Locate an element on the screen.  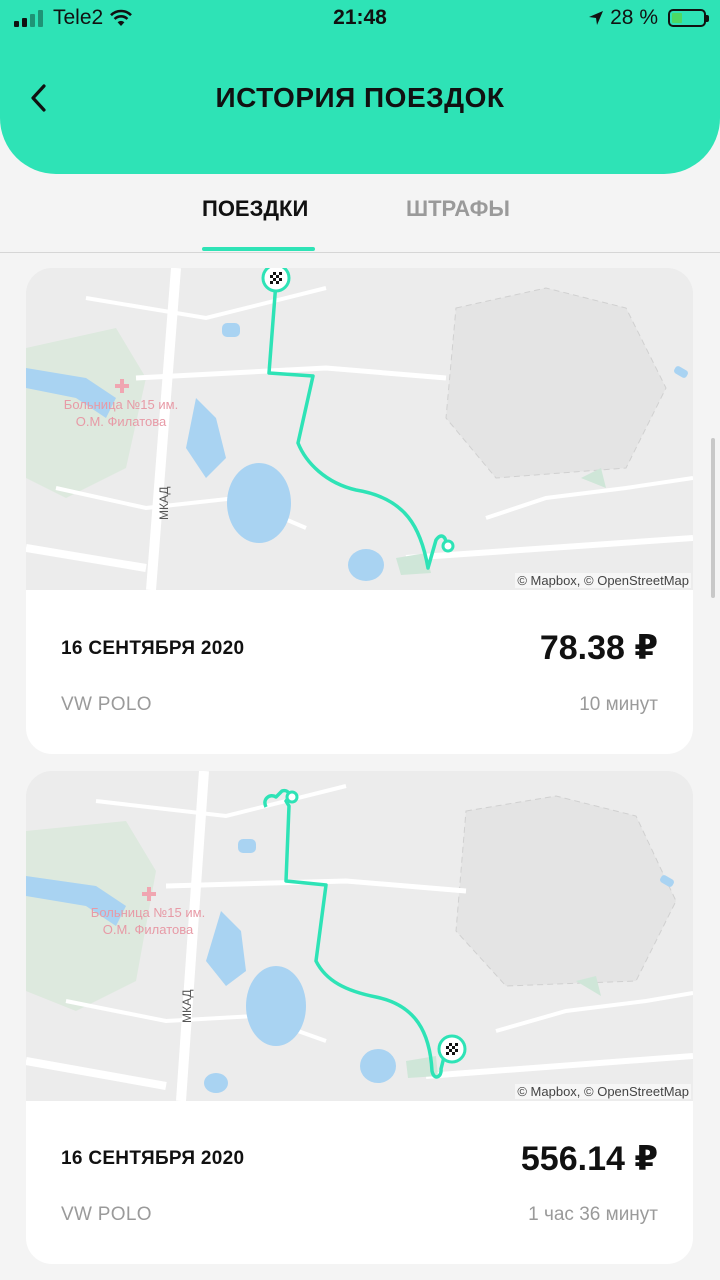
trip-duration: 1 час 36 минут is located at coordinates (593, 1214).